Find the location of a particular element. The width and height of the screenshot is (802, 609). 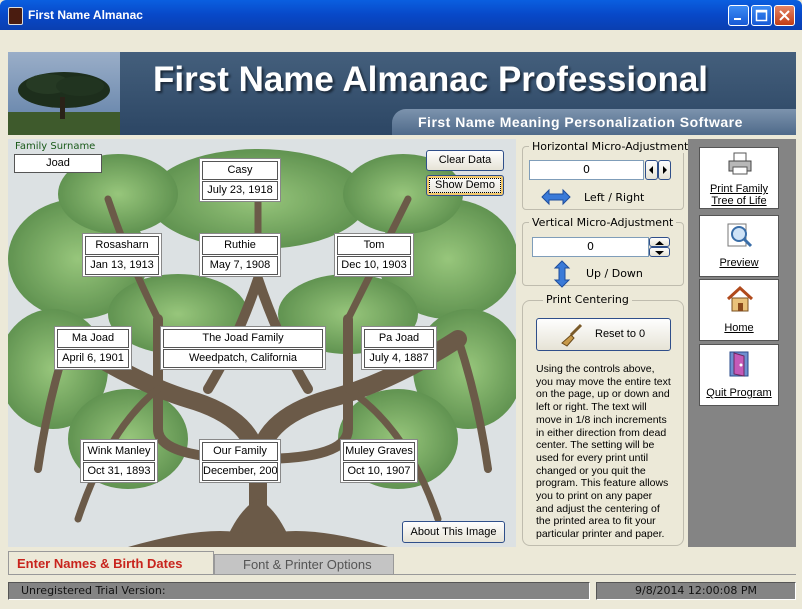

window-title: First Name Almanac is located at coordinates (85, 15).